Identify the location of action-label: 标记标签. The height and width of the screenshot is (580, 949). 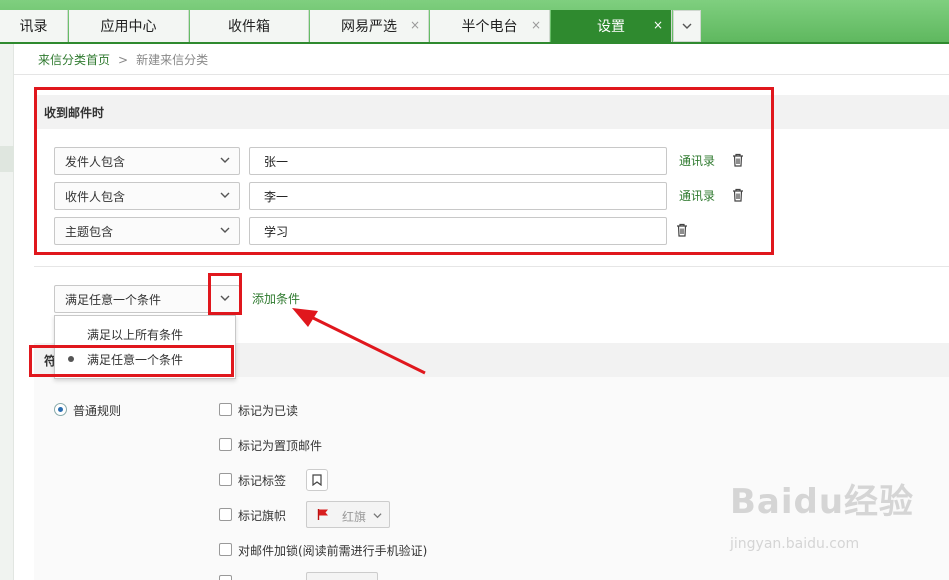
(262, 481).